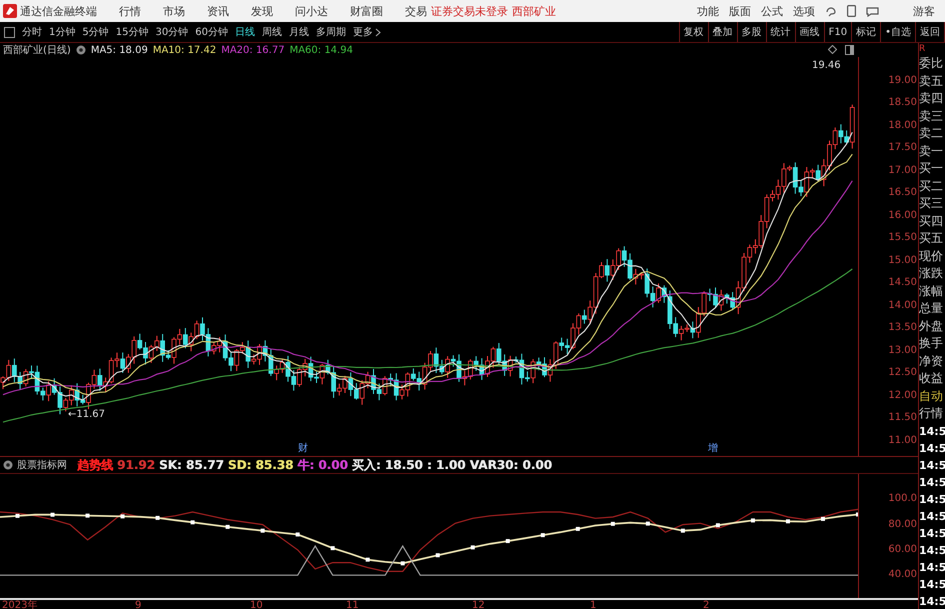  What do you see at coordinates (706, 604) in the screenshot?
I see `date-axis-label: 2` at bounding box center [706, 604].